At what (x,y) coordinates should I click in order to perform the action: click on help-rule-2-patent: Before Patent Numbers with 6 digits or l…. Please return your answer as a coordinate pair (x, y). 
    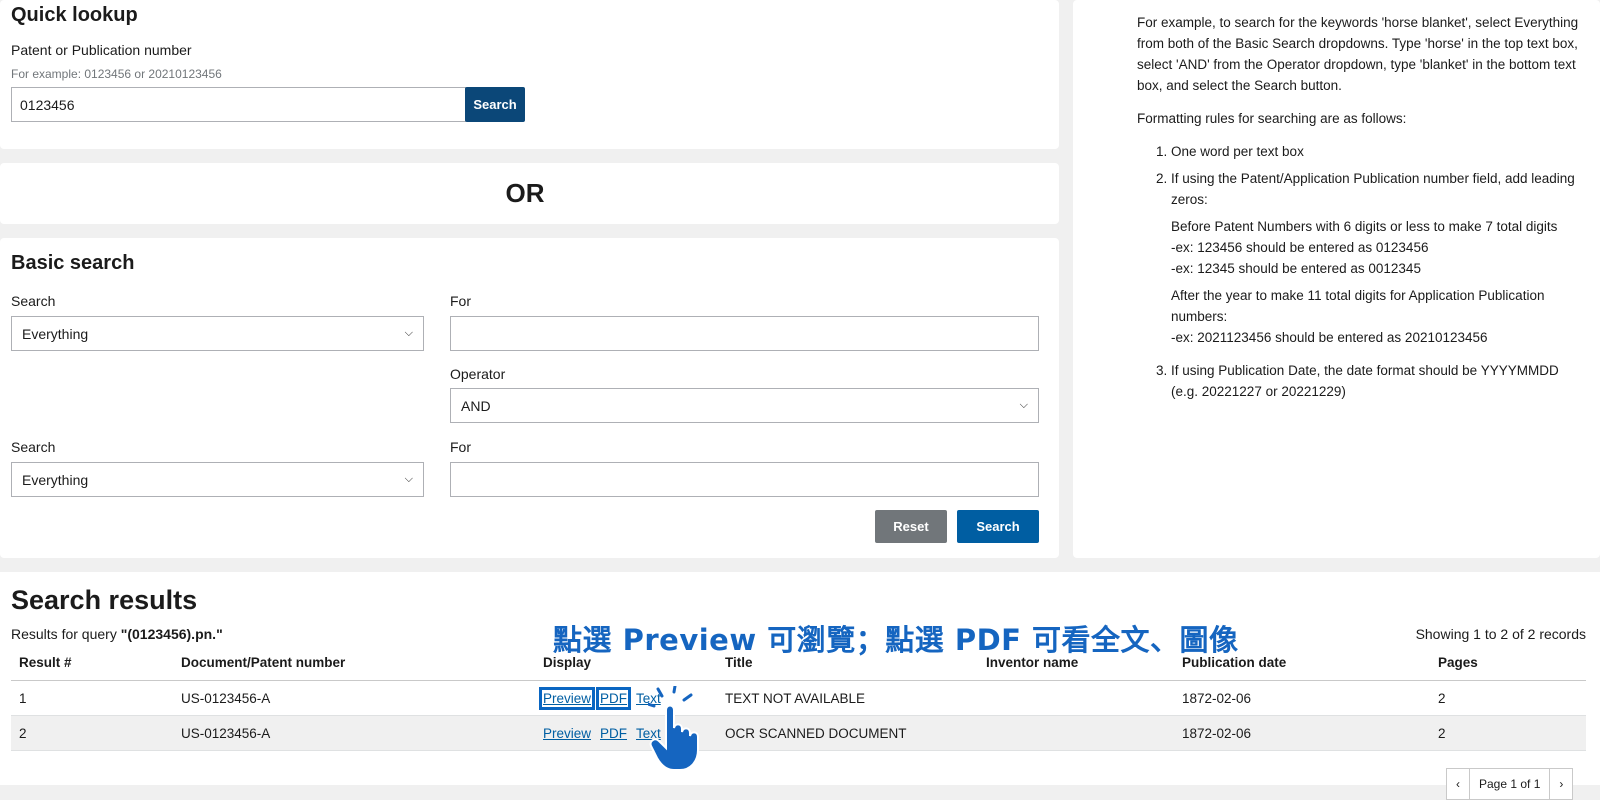
    Looking at the image, I should click on (1364, 226).